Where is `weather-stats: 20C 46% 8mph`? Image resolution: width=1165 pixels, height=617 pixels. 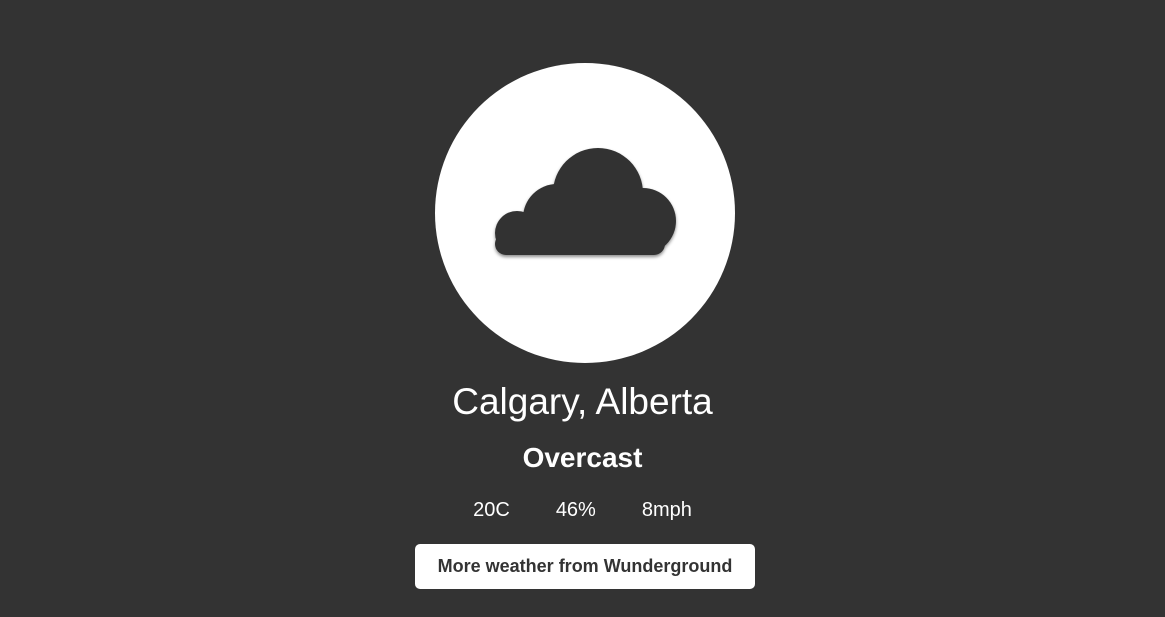 weather-stats: 20C 46% 8mph is located at coordinates (582, 510).